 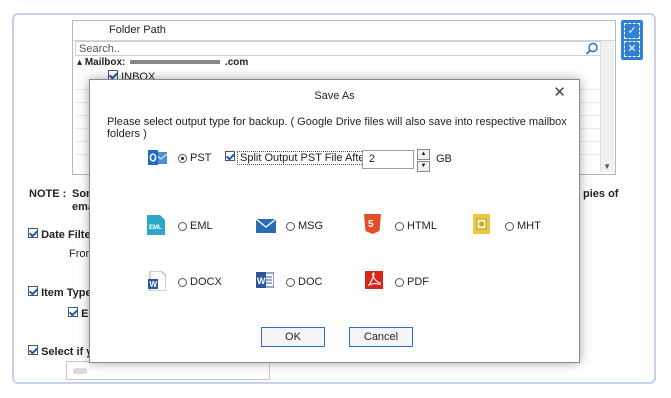 I want to click on html5-icon: 5, so click(x=372, y=224).